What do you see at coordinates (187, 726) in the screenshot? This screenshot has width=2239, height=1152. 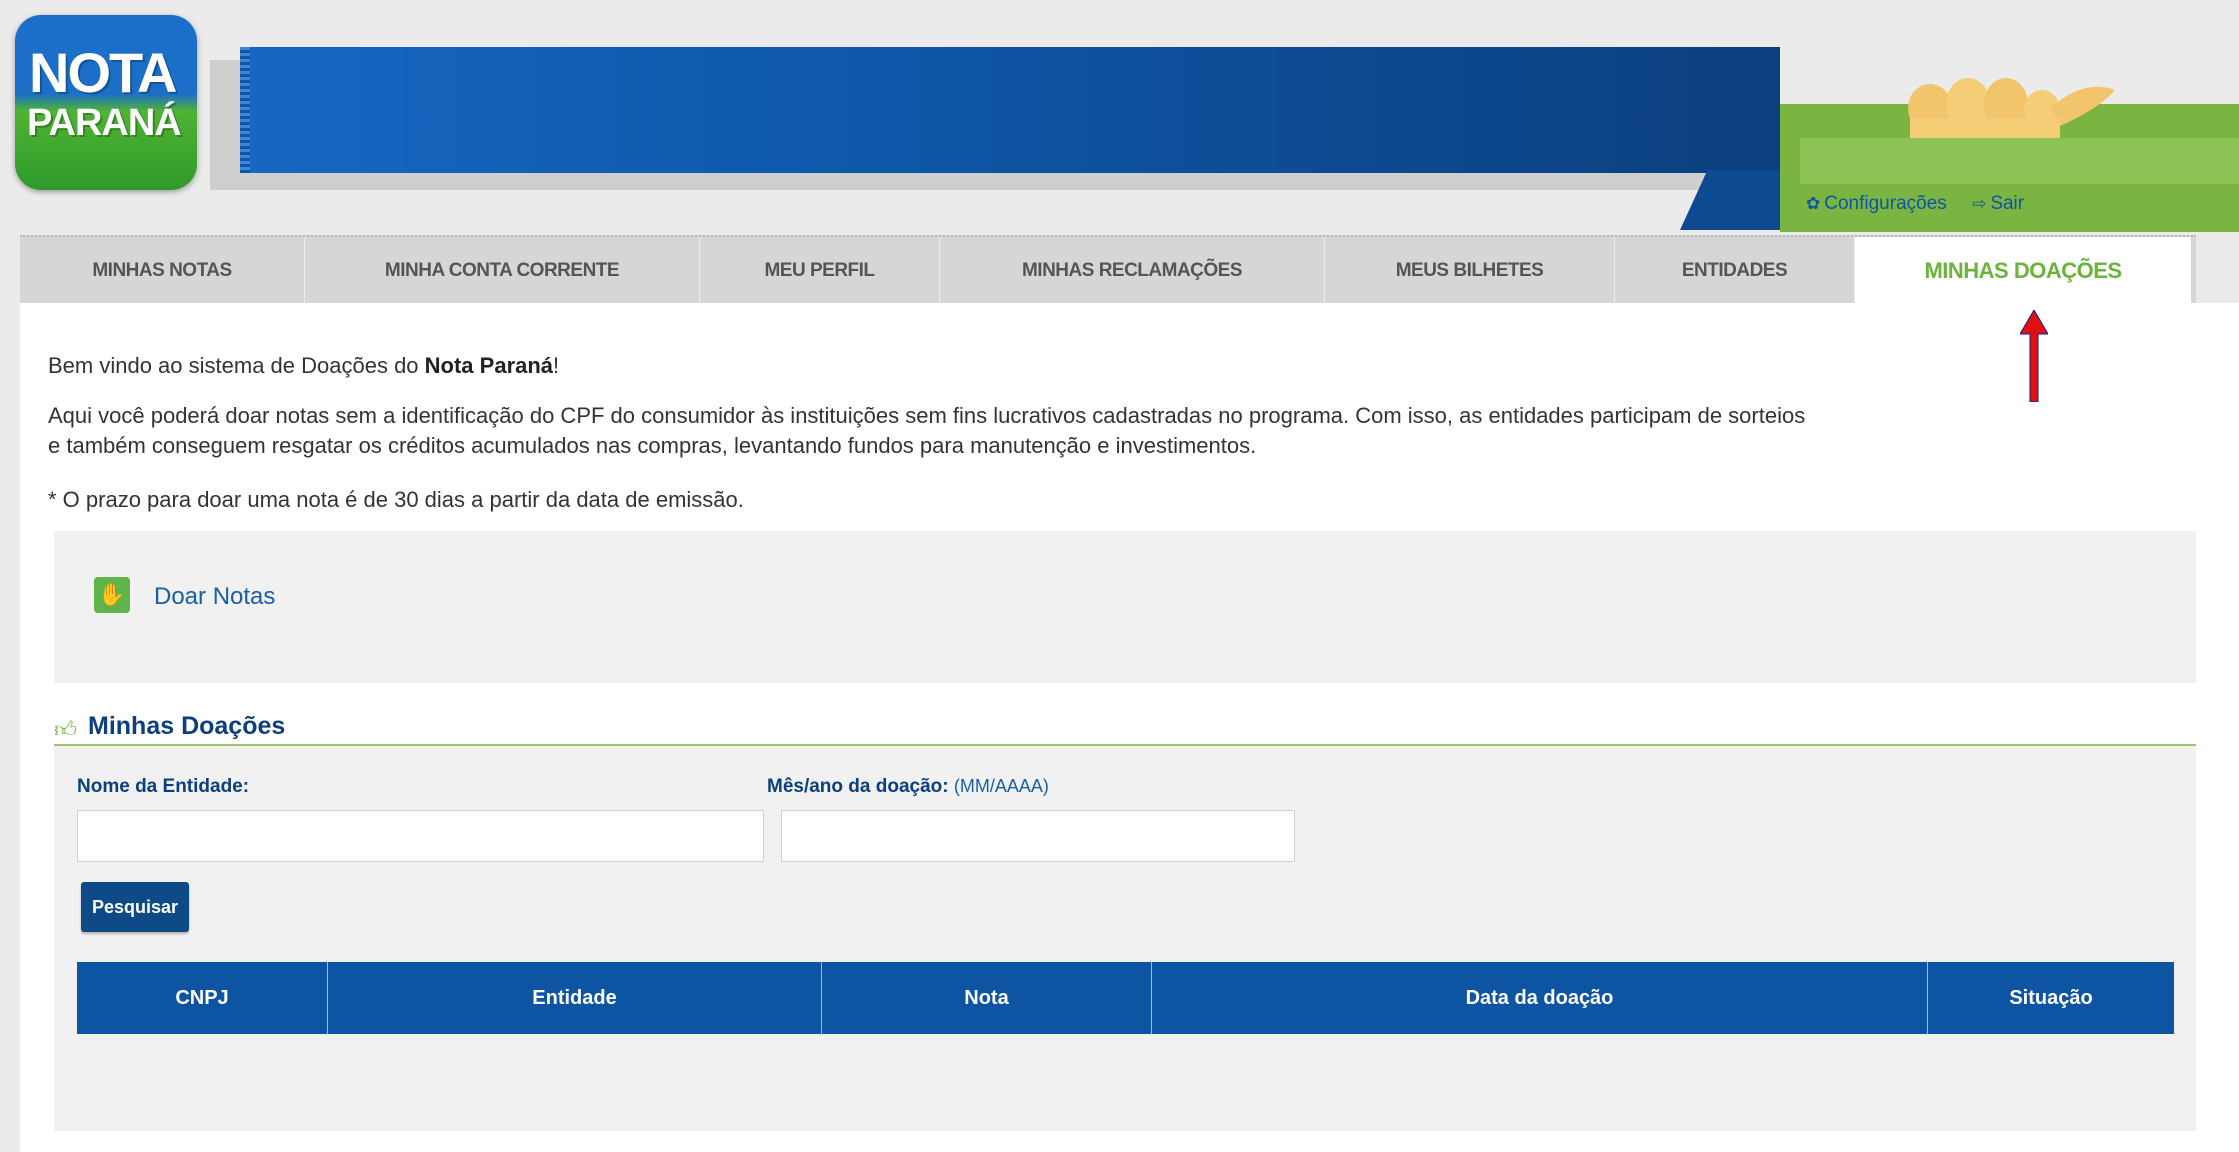 I see `section-title: Minhas Doações` at bounding box center [187, 726].